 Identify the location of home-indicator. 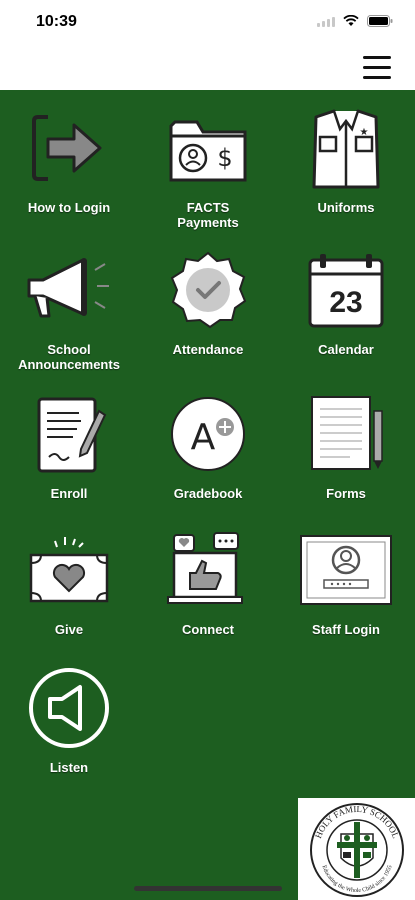
(208, 888).